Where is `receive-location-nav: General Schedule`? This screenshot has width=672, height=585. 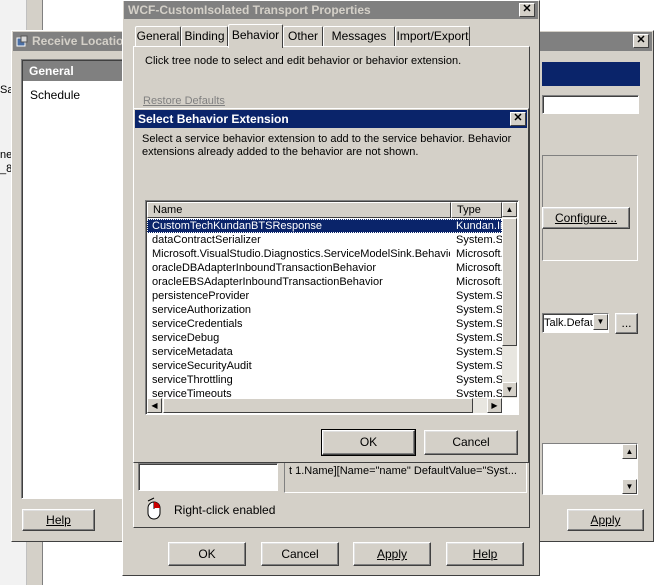 receive-location-nav: General Schedule is located at coordinates (77, 279).